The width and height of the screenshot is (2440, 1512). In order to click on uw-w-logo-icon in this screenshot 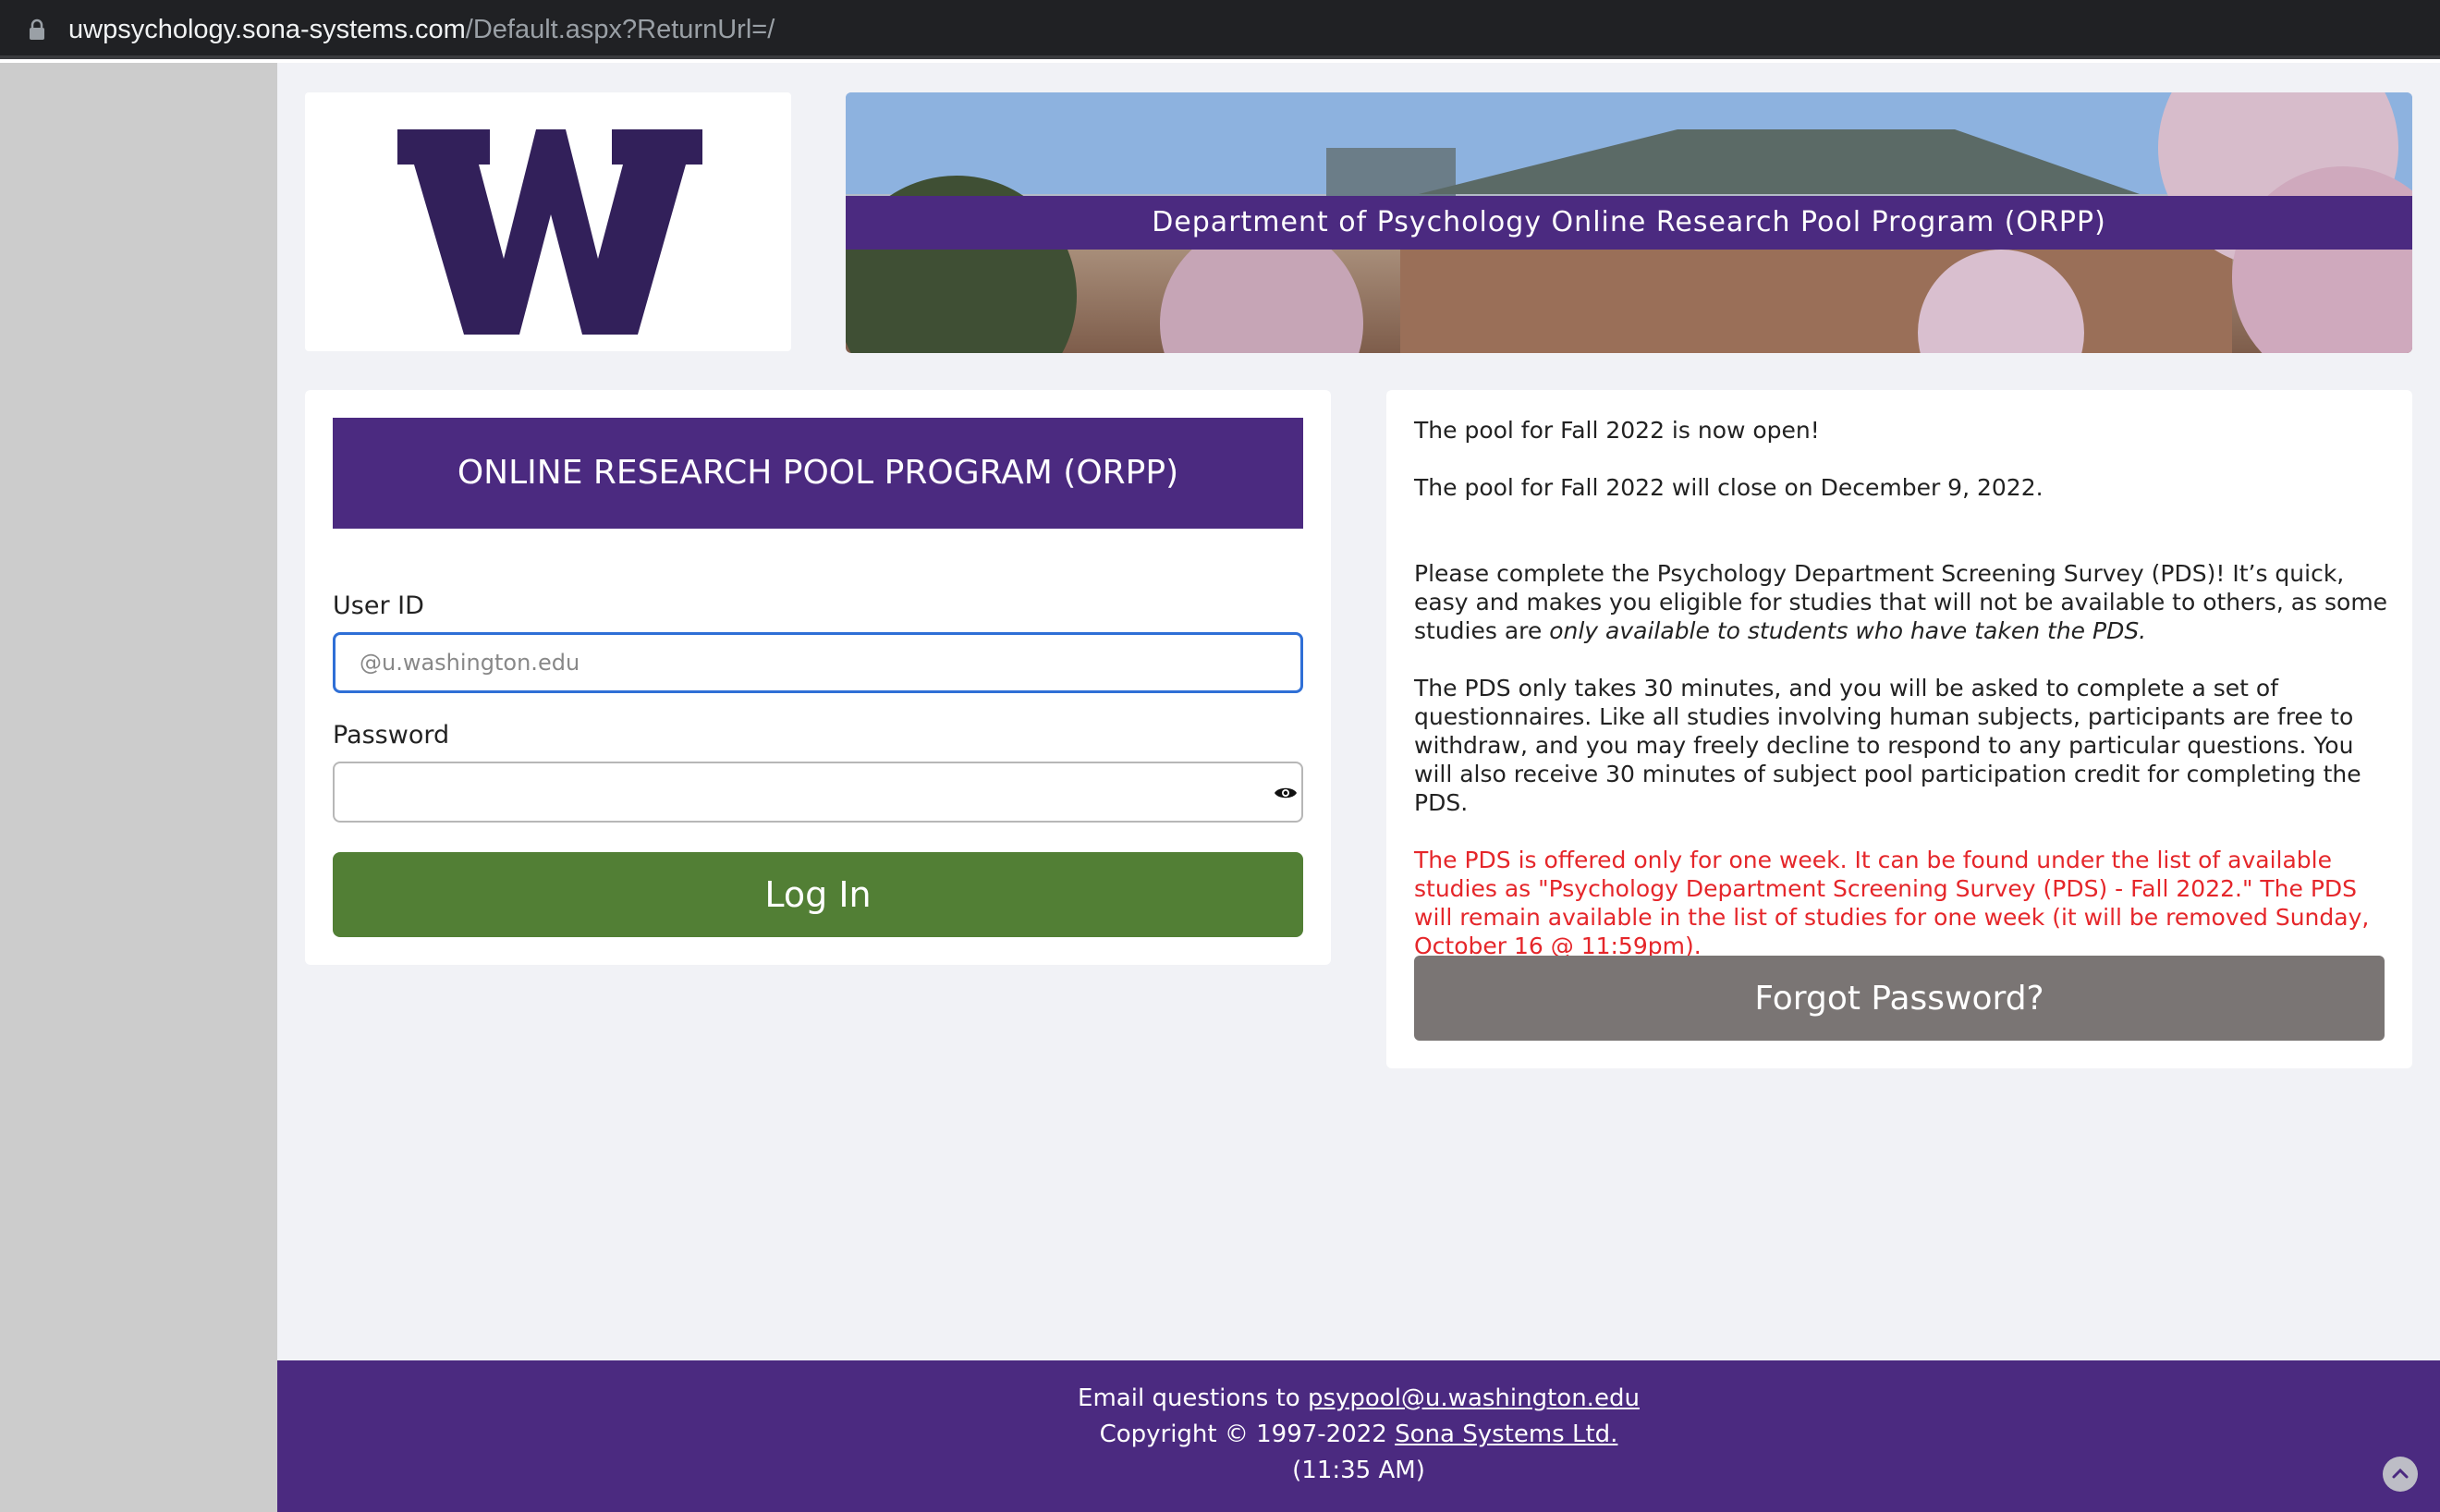, I will do `click(549, 232)`.